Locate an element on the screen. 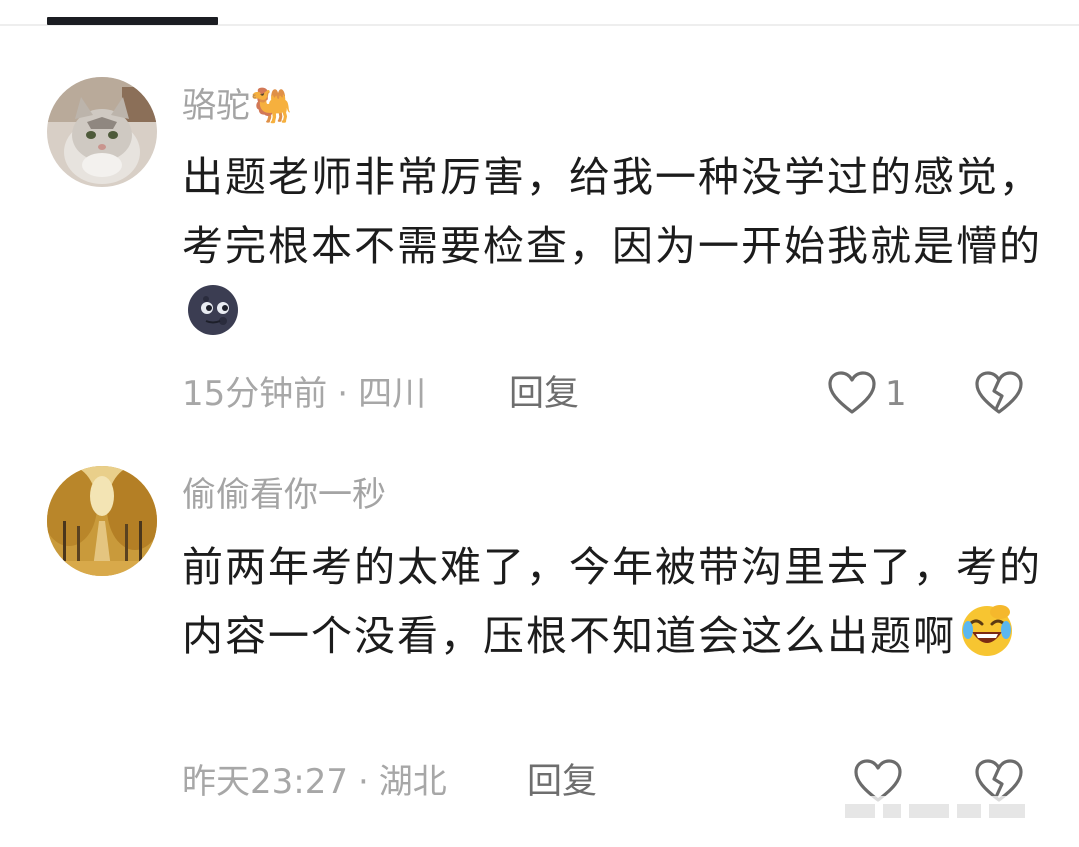 The height and width of the screenshot is (847, 1079). dislike-button is located at coordinates (999, 393).